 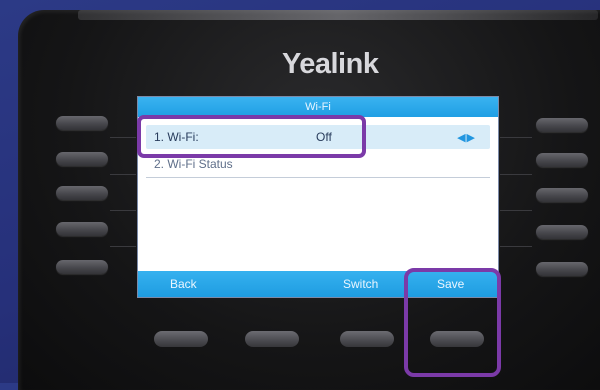 What do you see at coordinates (466, 137) in the screenshot?
I see `left-right-arrows-icon: ◀▶` at bounding box center [466, 137].